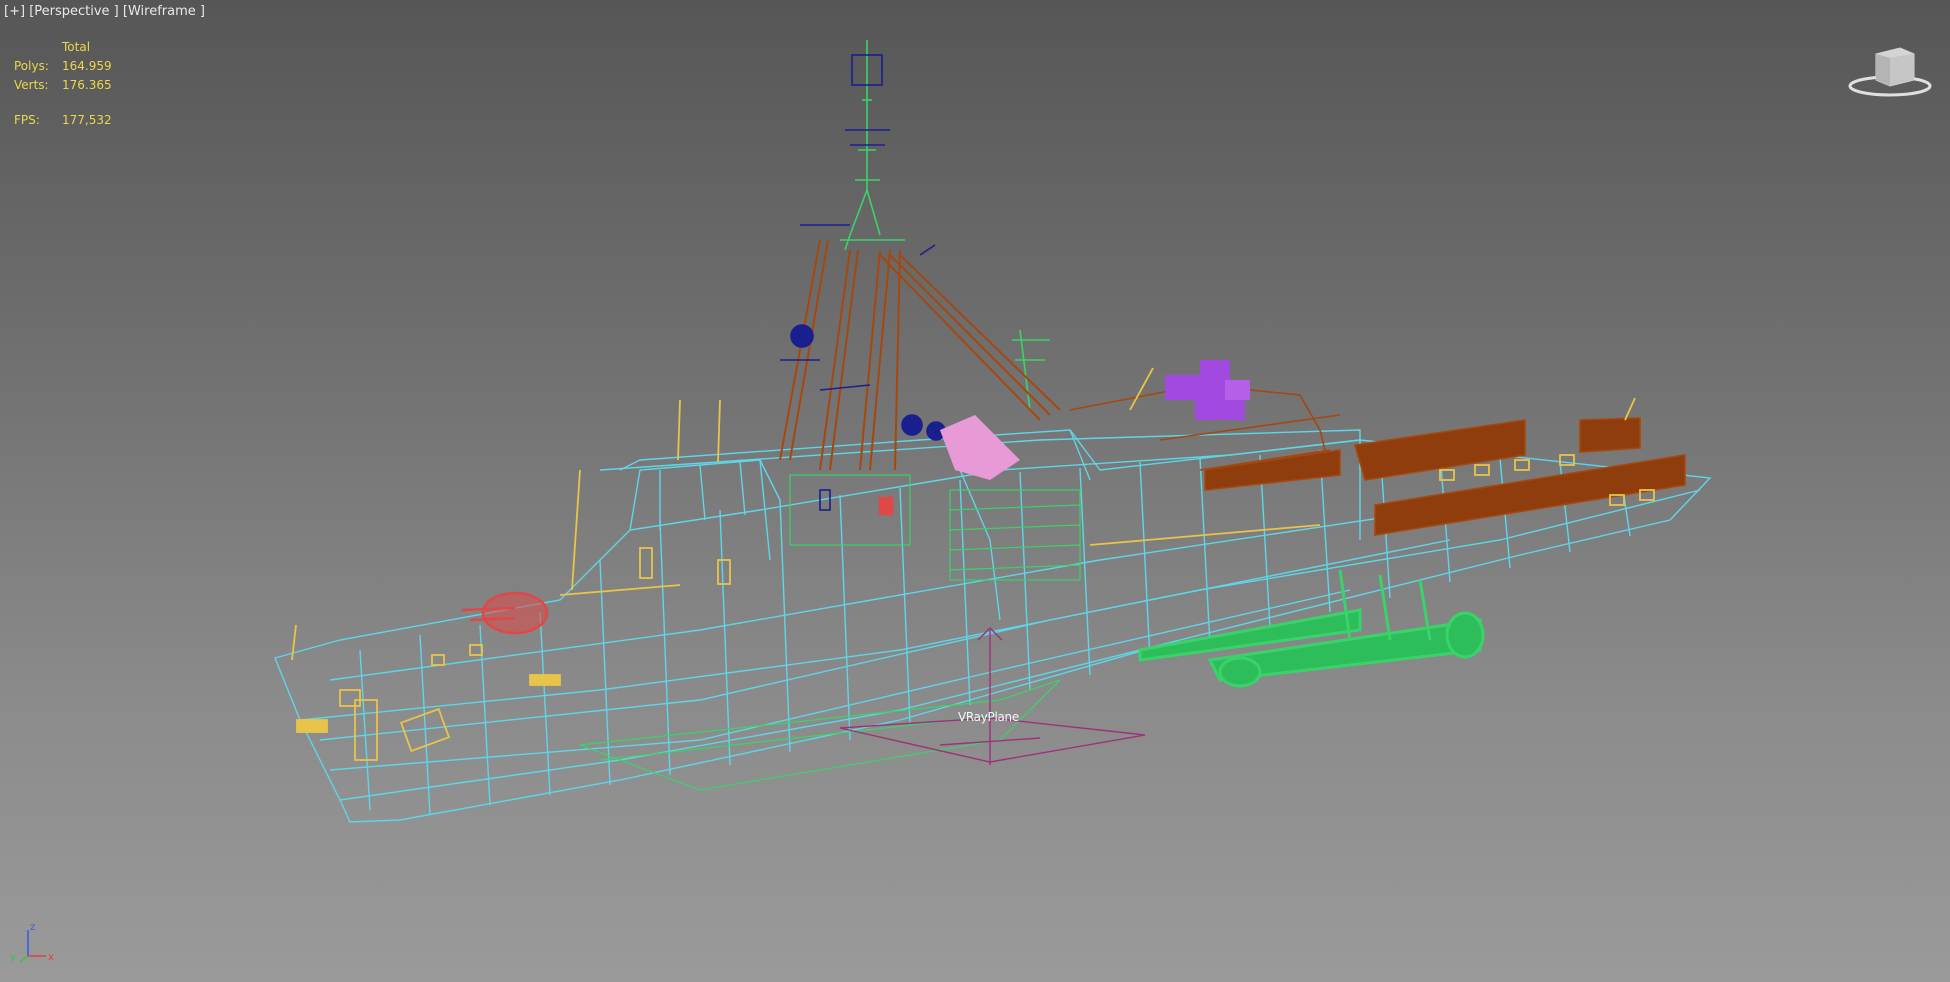 Image resolution: width=1950 pixels, height=982 pixels. I want to click on pink-equipment, so click(980, 447).